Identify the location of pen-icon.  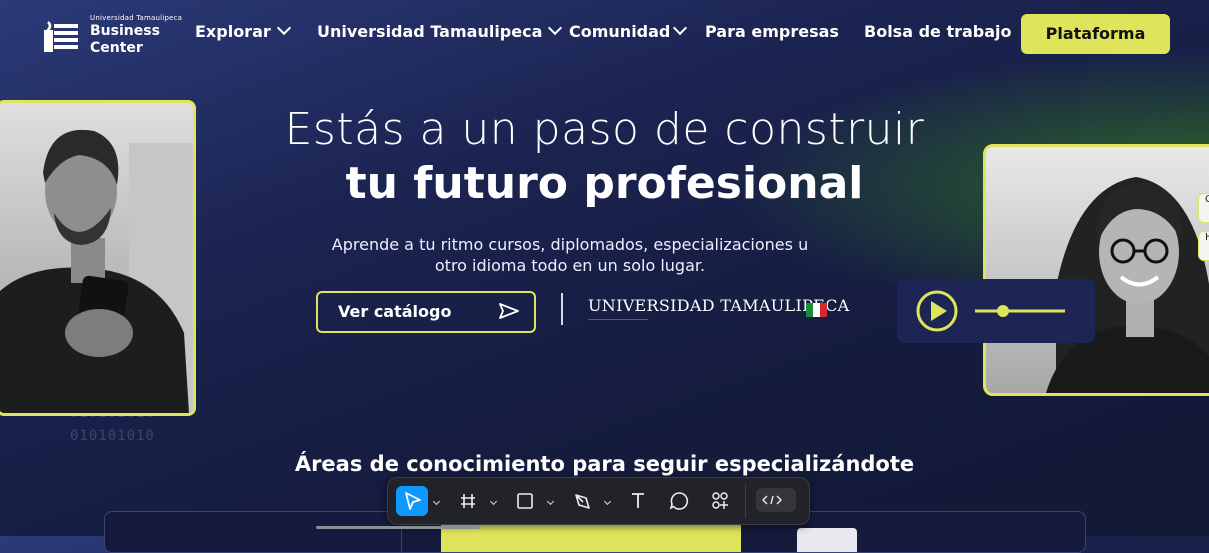
(582, 501).